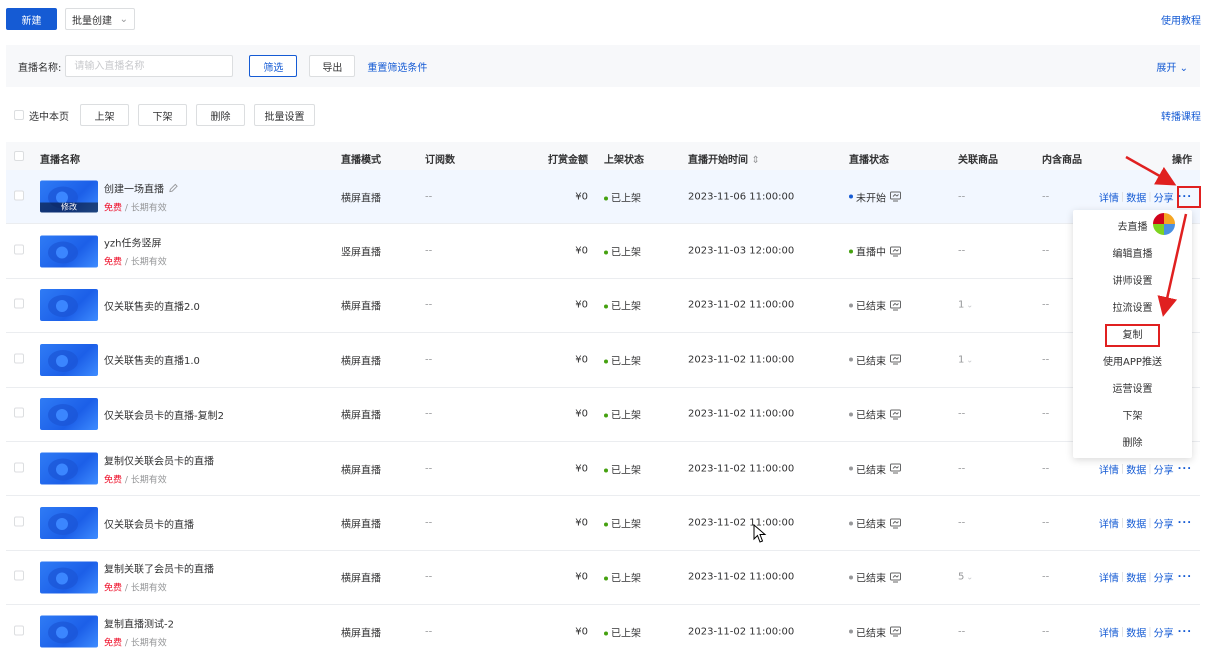 This screenshot has height=656, width=1209. Describe the element at coordinates (135, 242) in the screenshot. I see `live-title: yzh任务竖屏` at that location.